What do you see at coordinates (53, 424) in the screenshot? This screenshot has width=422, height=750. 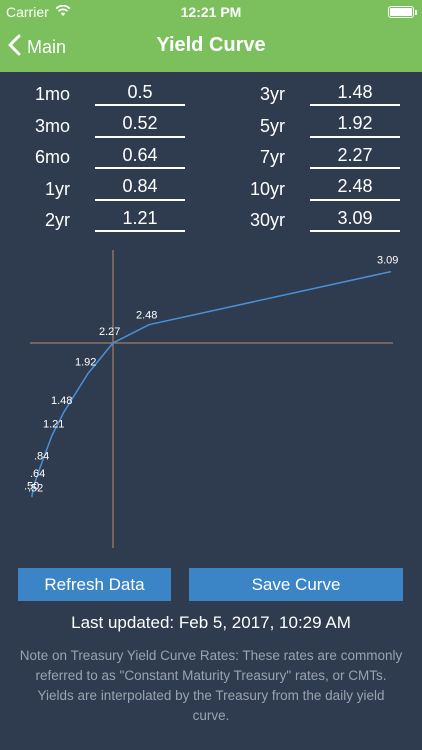 I see `data-label-1p21: 1.21` at bounding box center [53, 424].